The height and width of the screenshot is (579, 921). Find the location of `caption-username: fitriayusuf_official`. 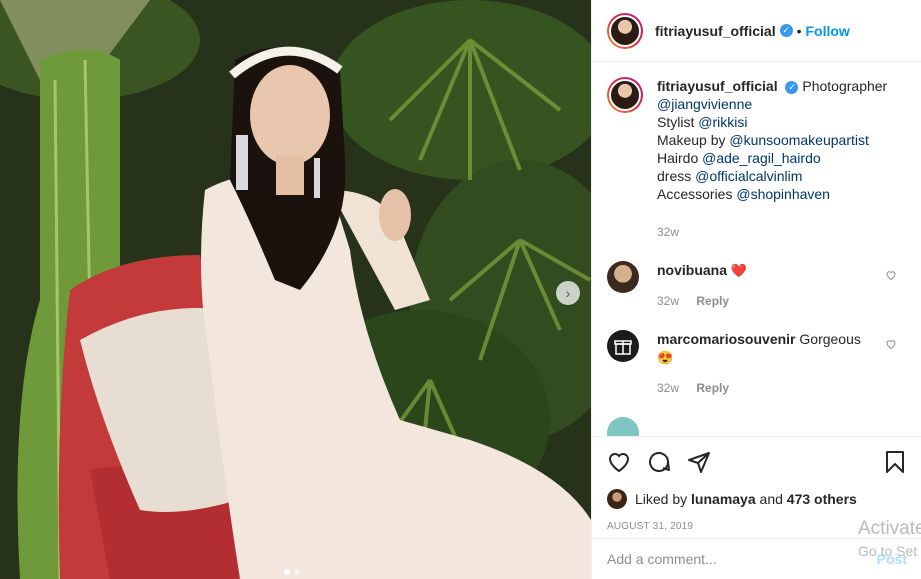

caption-username: fitriayusuf_official is located at coordinates (717, 86).